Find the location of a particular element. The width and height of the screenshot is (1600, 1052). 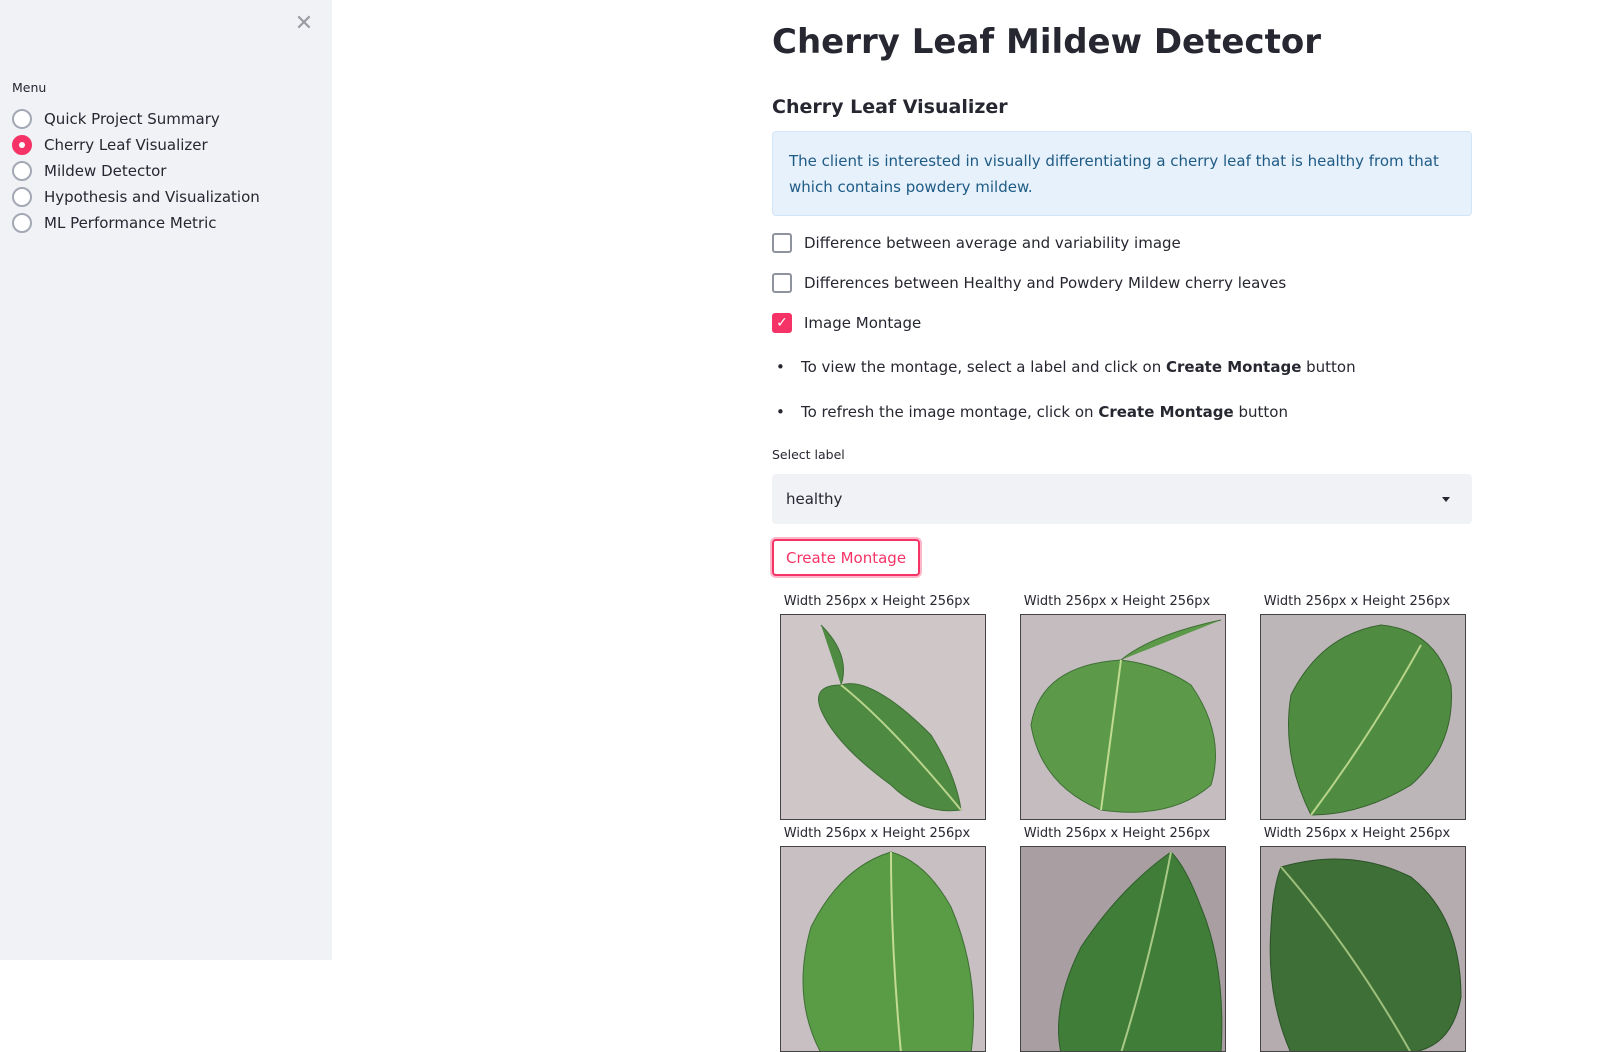

menu-item-quick-project-summary: Quick Project Summary is located at coordinates (136, 119).